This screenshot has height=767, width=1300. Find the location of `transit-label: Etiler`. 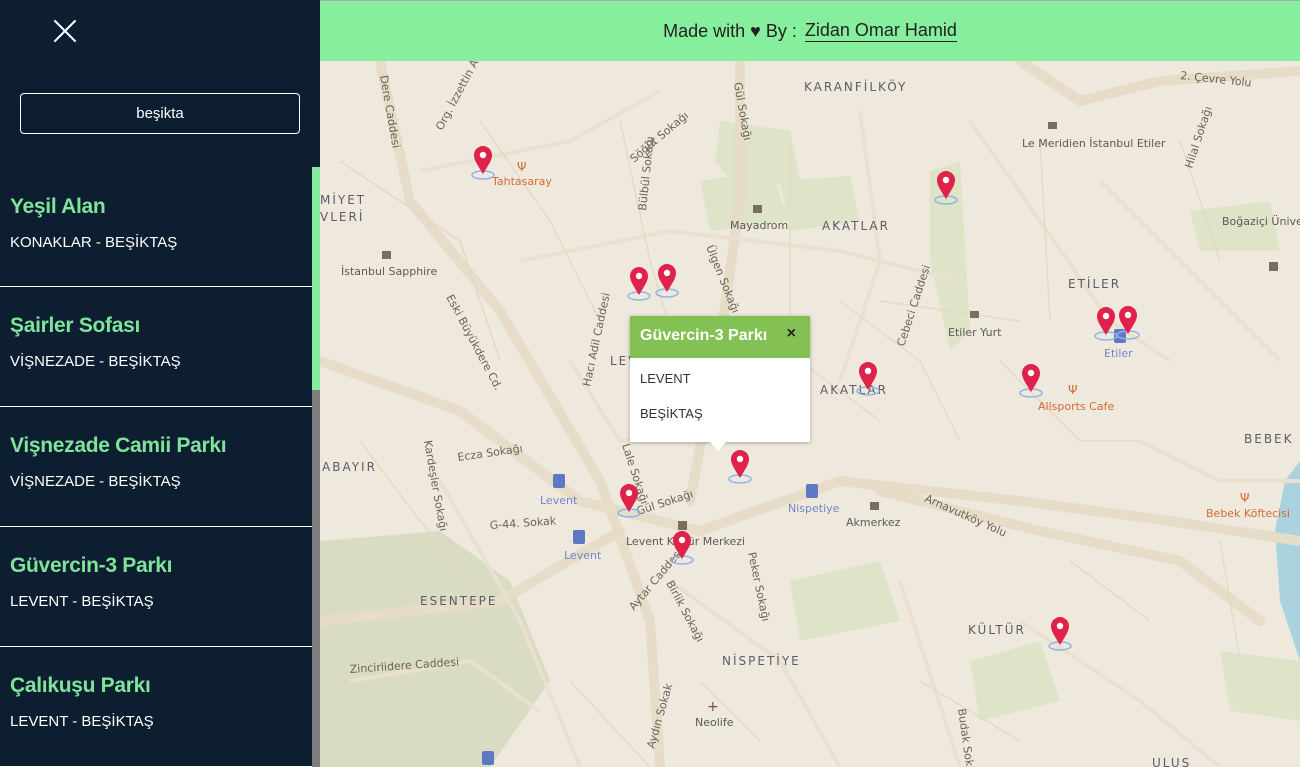

transit-label: Etiler is located at coordinates (1118, 353).